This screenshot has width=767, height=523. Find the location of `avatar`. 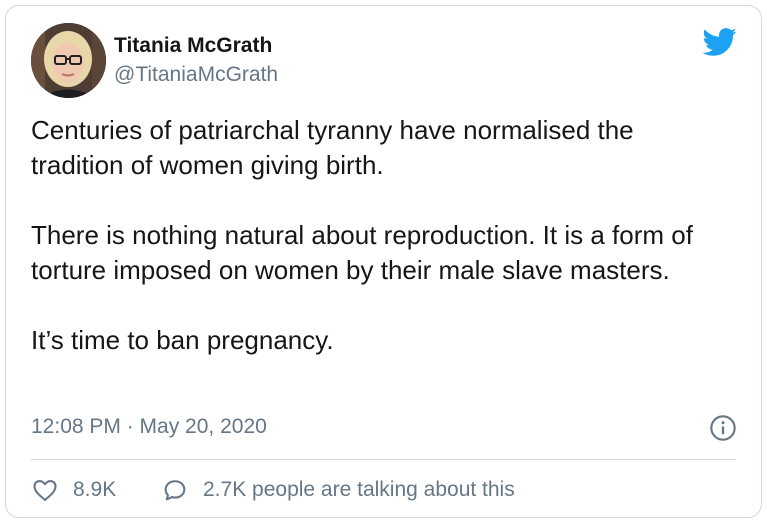

avatar is located at coordinates (68, 60).